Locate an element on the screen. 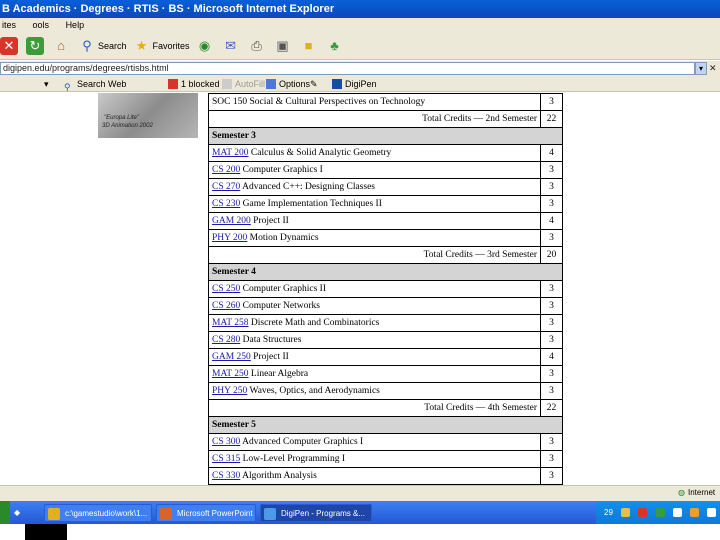  course-name: Linear Algebra is located at coordinates (279, 374).